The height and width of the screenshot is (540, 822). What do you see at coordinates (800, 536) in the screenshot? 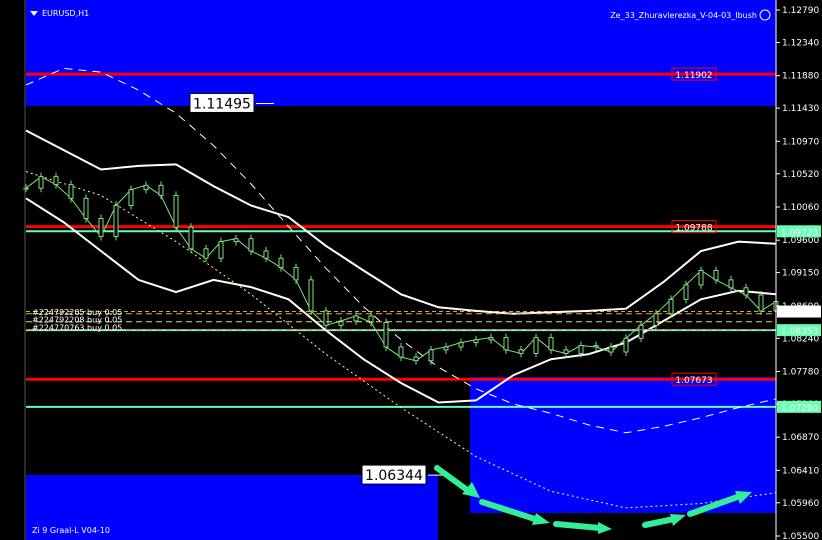
I see `y-tick-label: 1.05500` at bounding box center [800, 536].